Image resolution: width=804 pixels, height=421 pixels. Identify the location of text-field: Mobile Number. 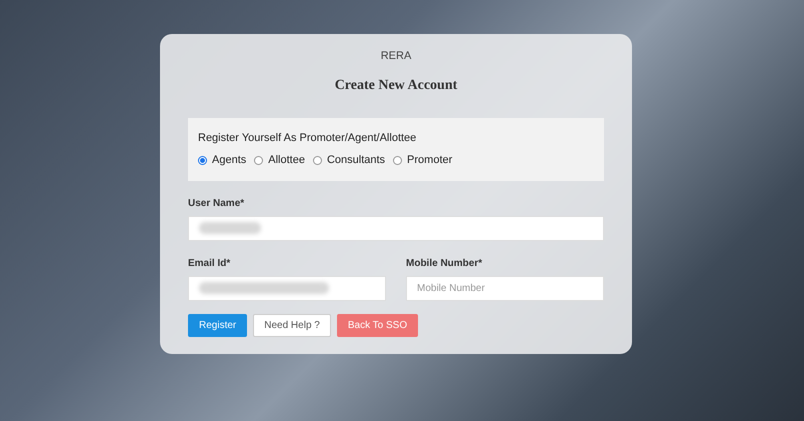
(505, 288).